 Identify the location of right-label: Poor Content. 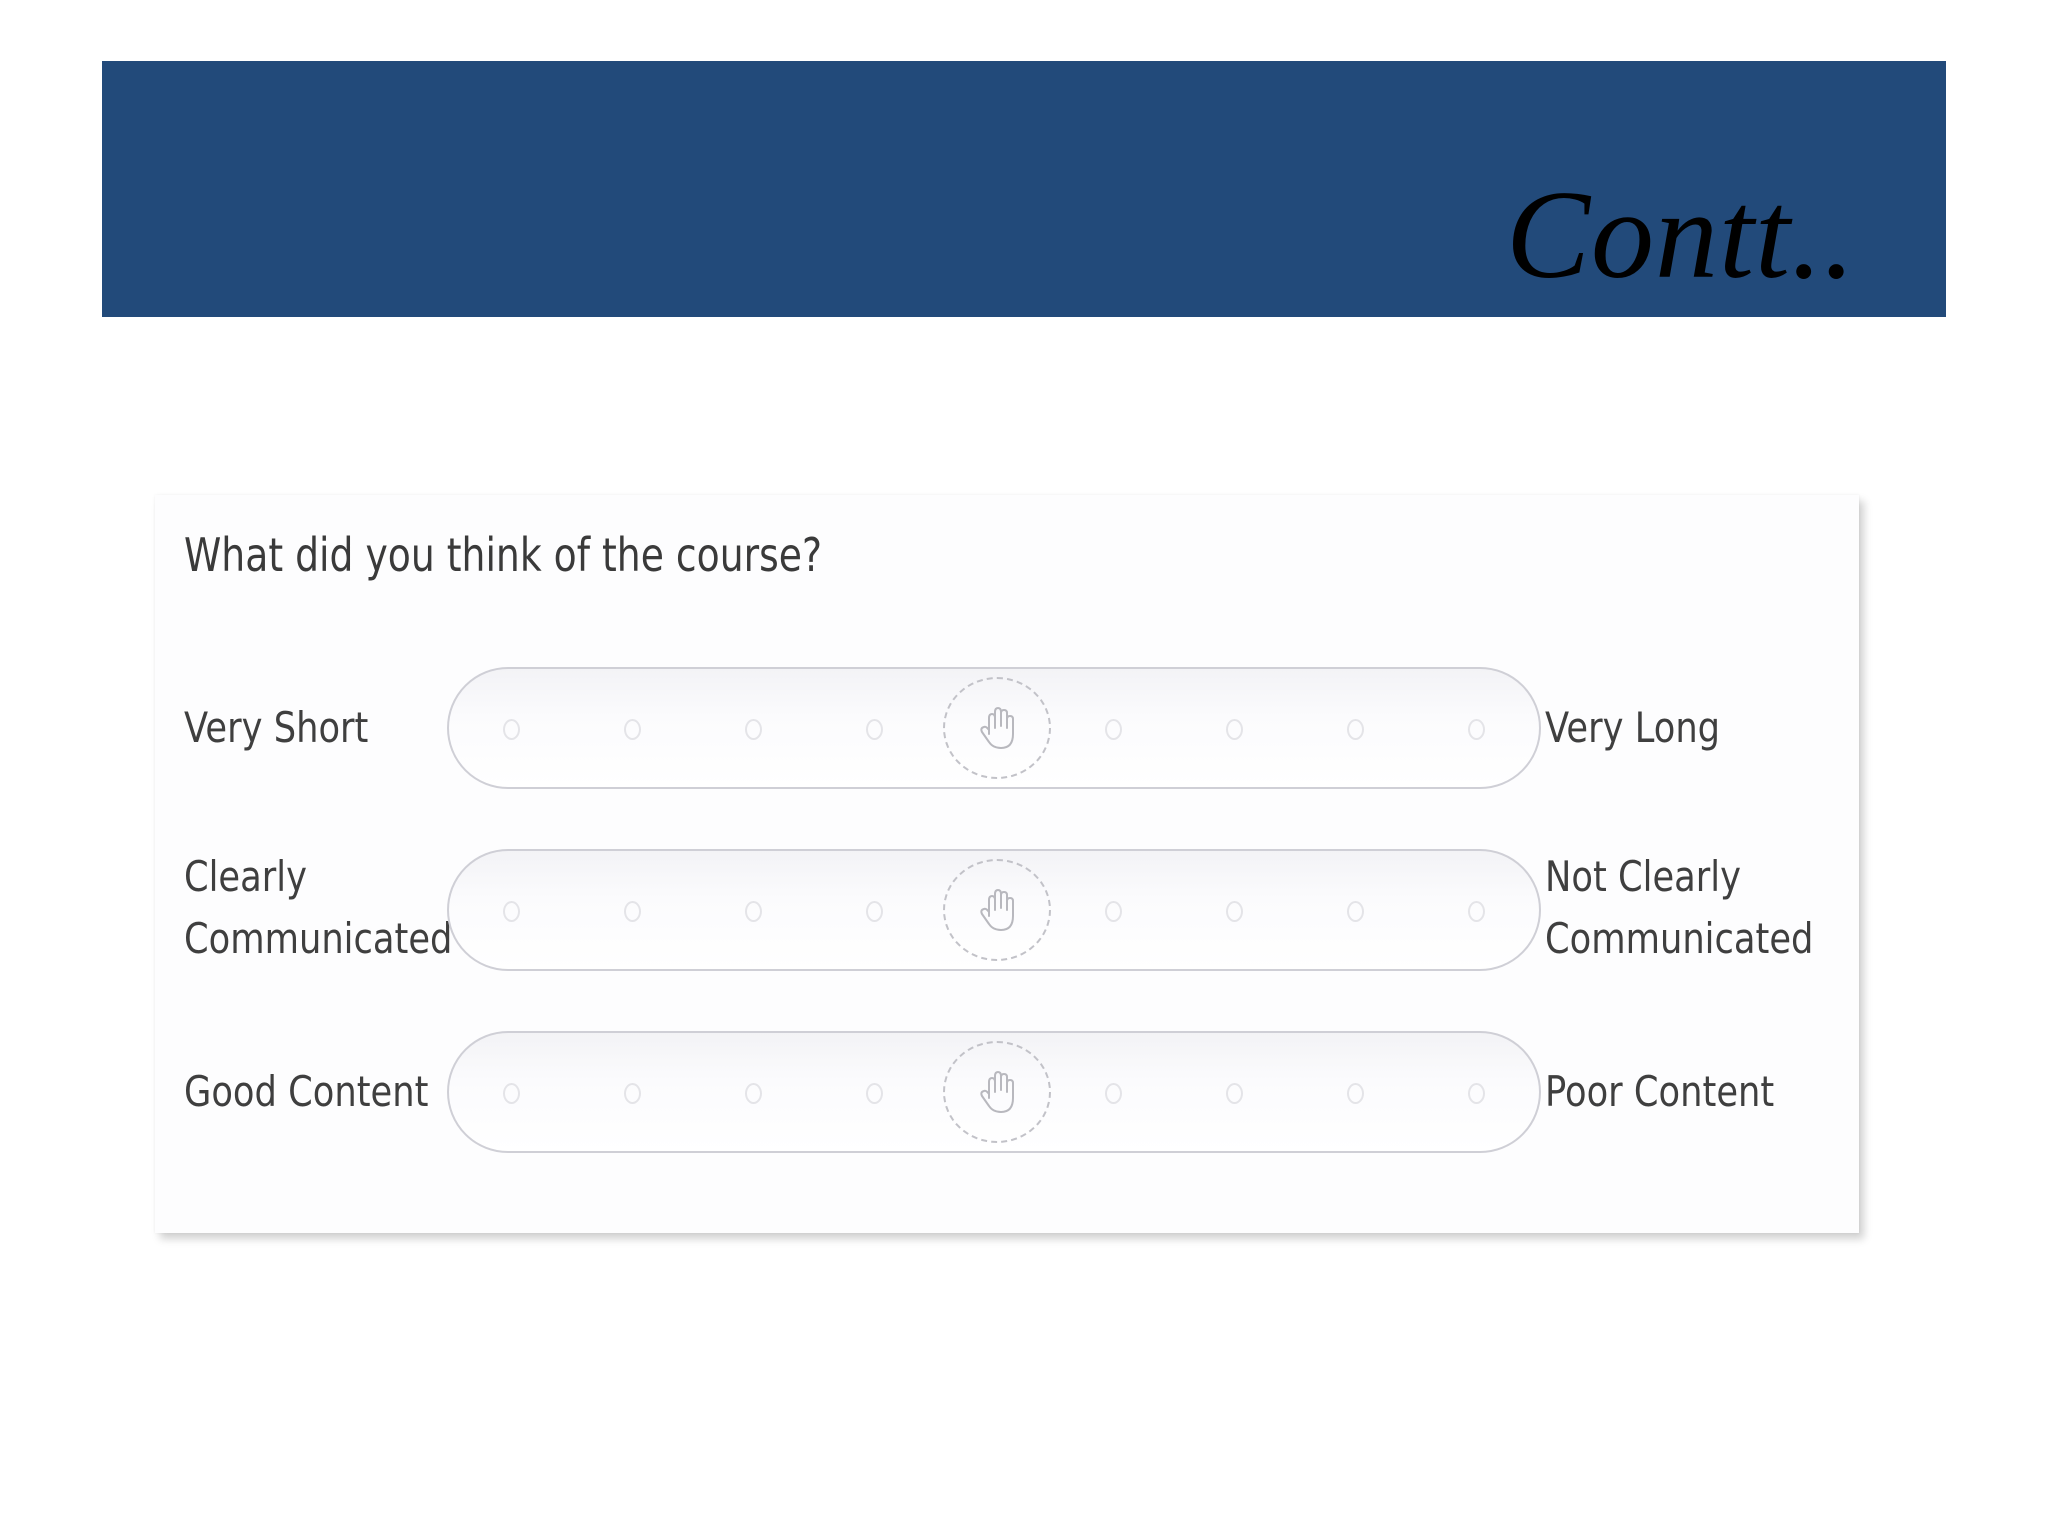
(1659, 1092).